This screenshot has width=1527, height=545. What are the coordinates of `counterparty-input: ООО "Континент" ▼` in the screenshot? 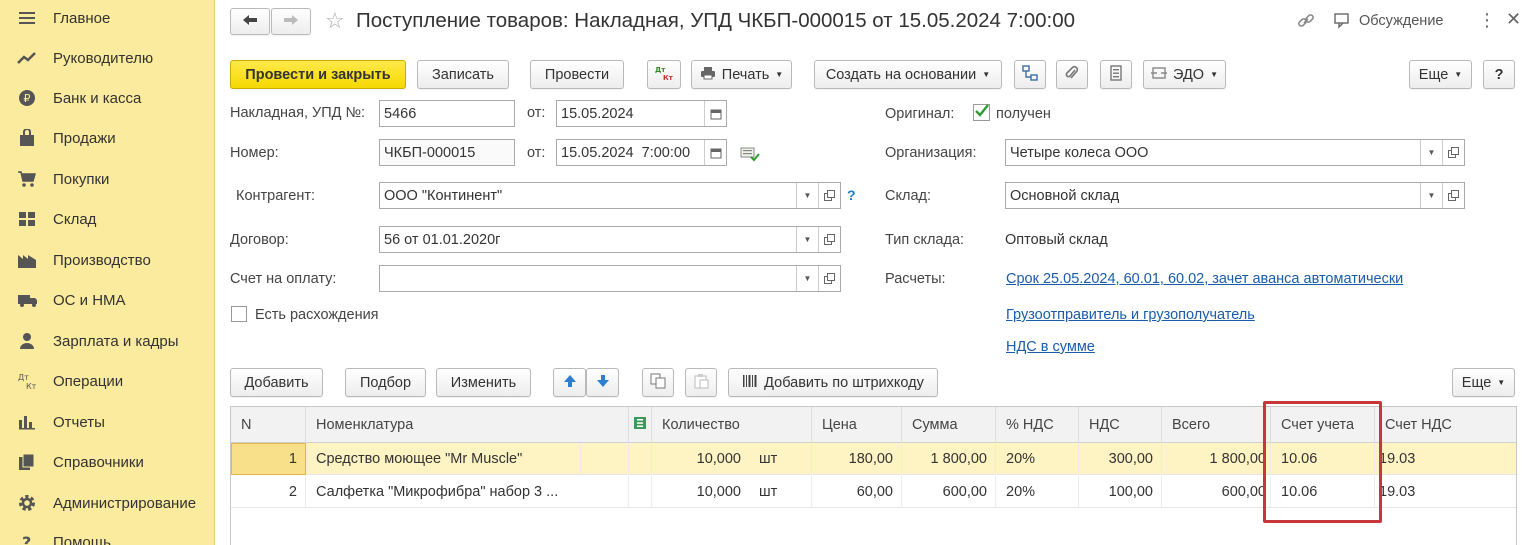 It's located at (610, 195).